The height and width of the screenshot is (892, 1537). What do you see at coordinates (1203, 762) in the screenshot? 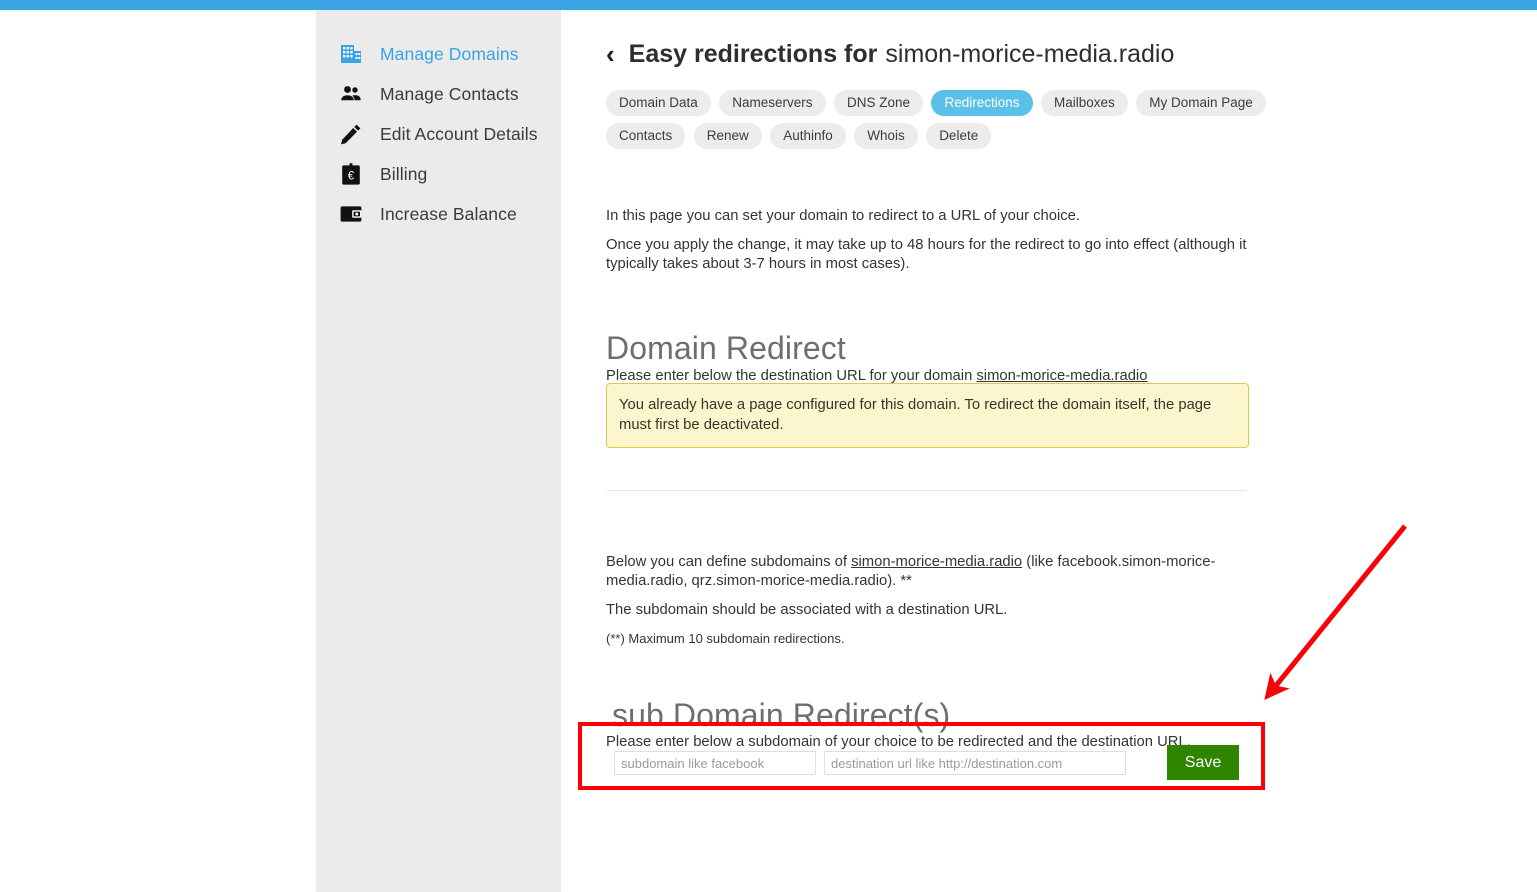
I see `save-button: Save` at bounding box center [1203, 762].